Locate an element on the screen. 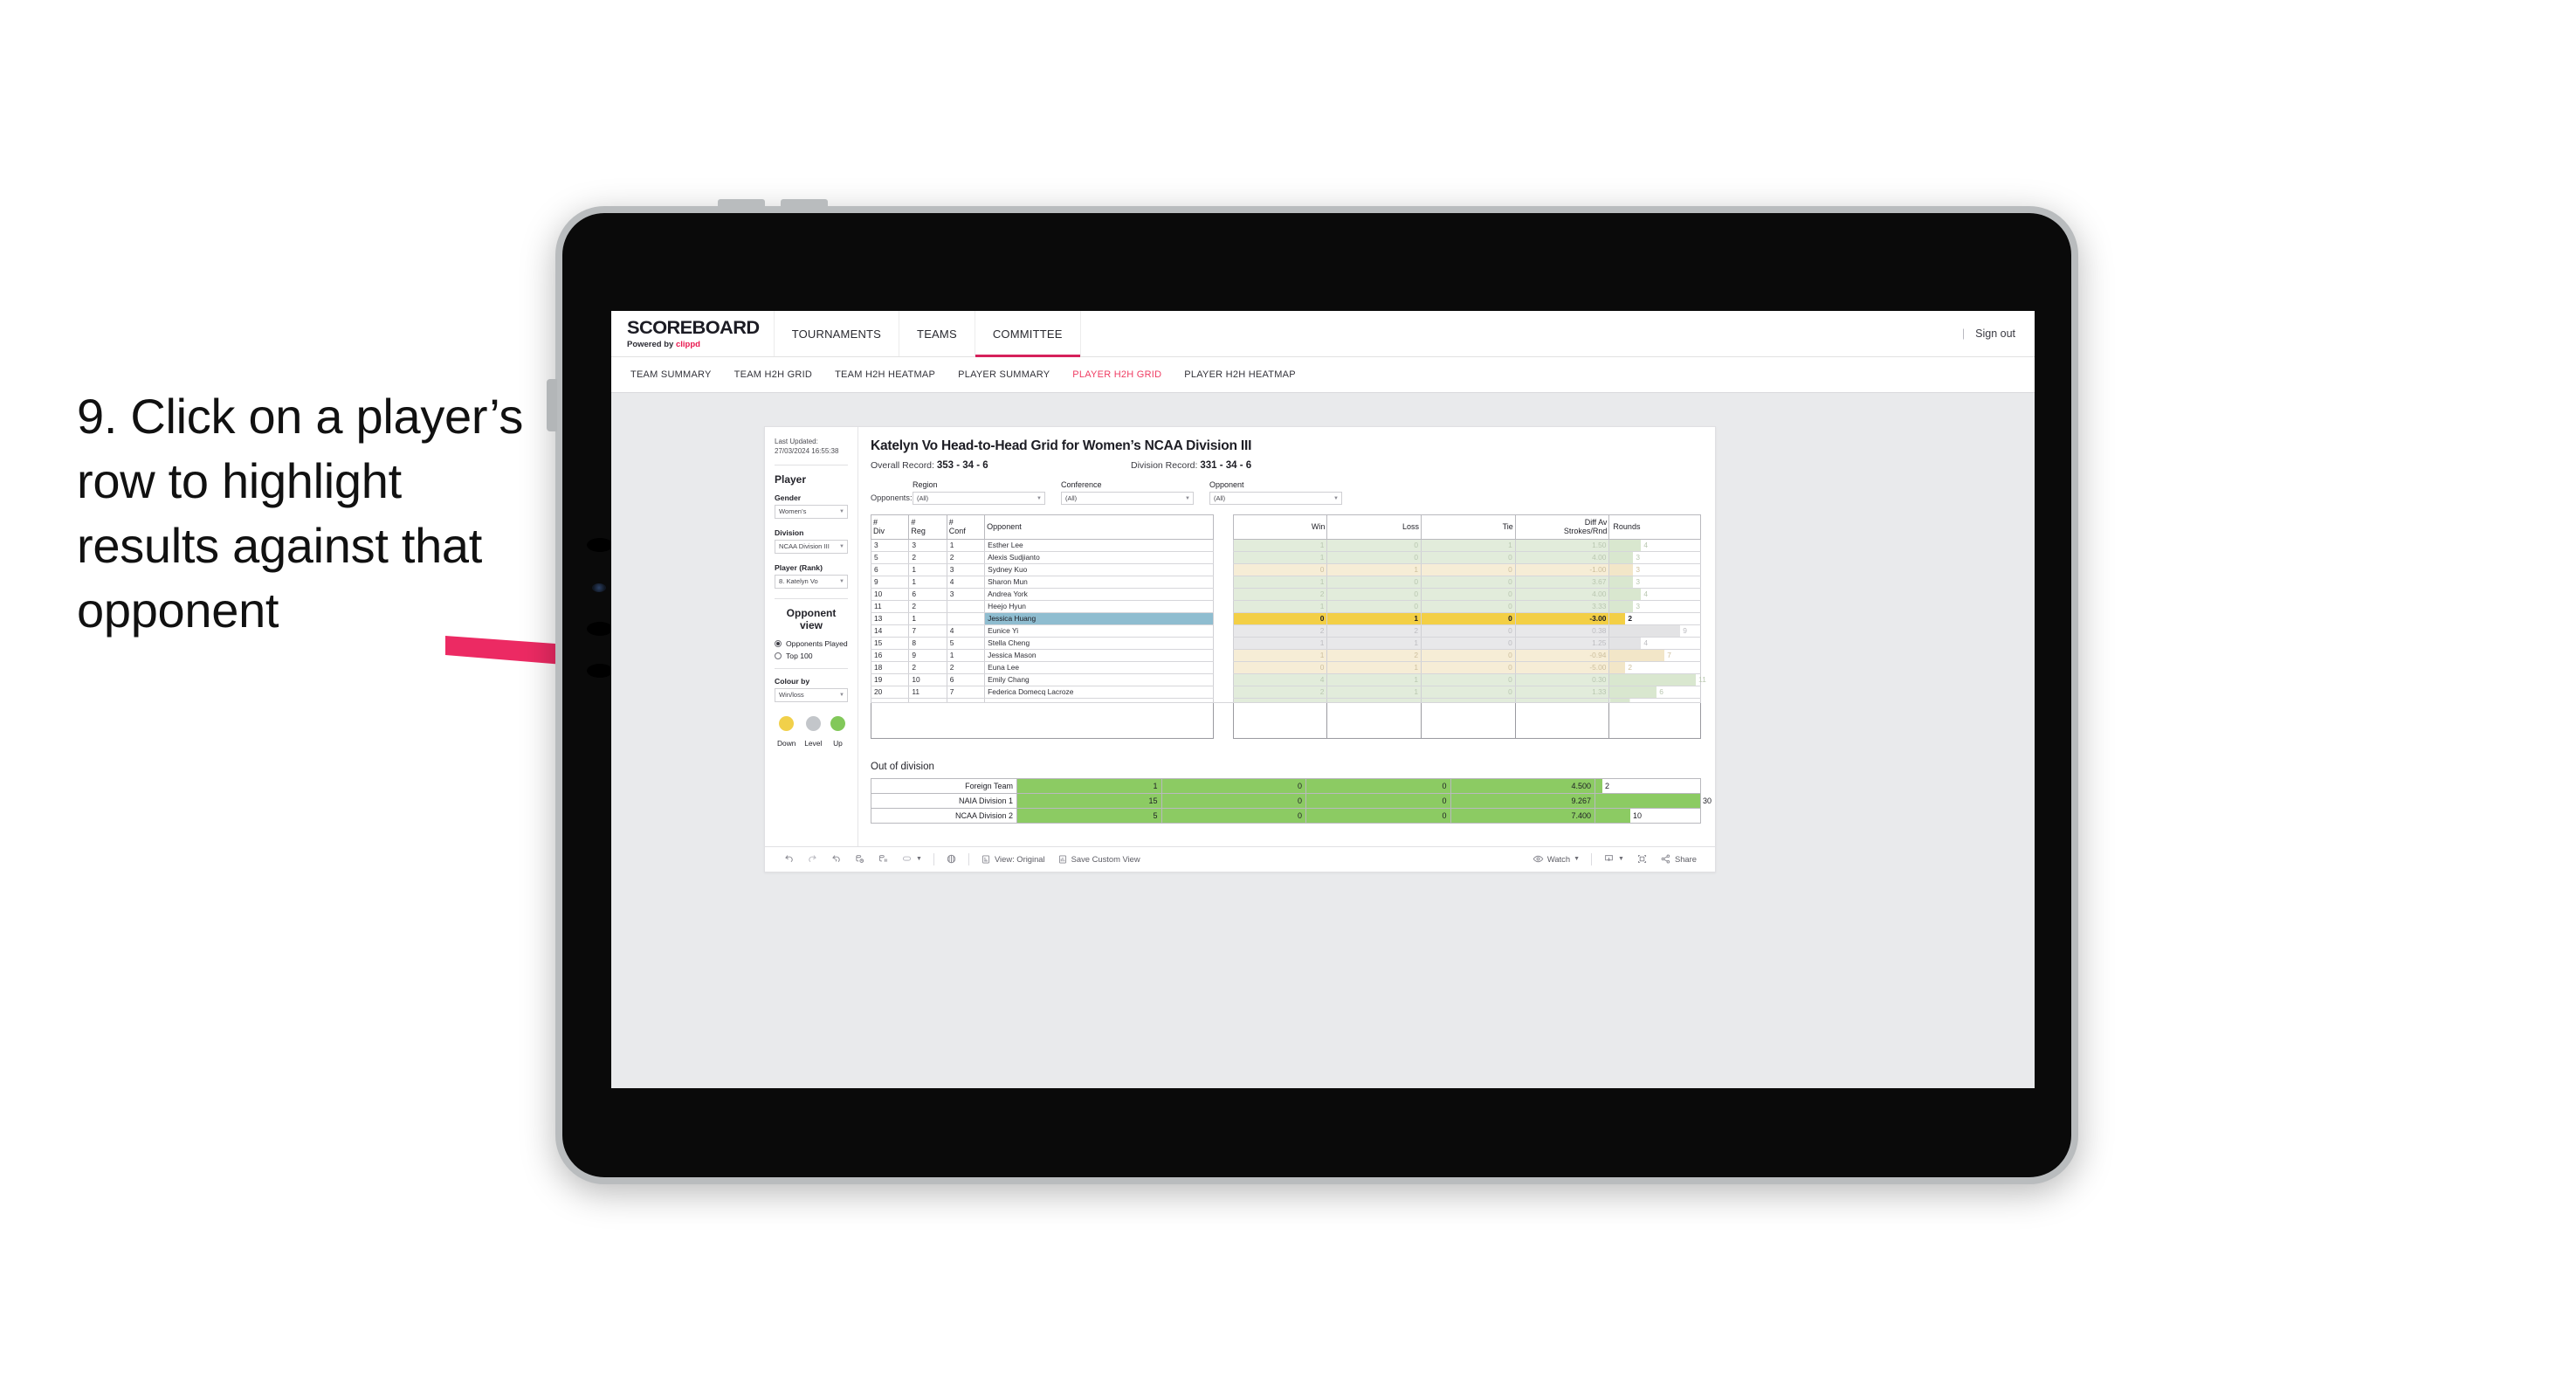  radio-opponents-played: Opponents Played is located at coordinates (811, 643).